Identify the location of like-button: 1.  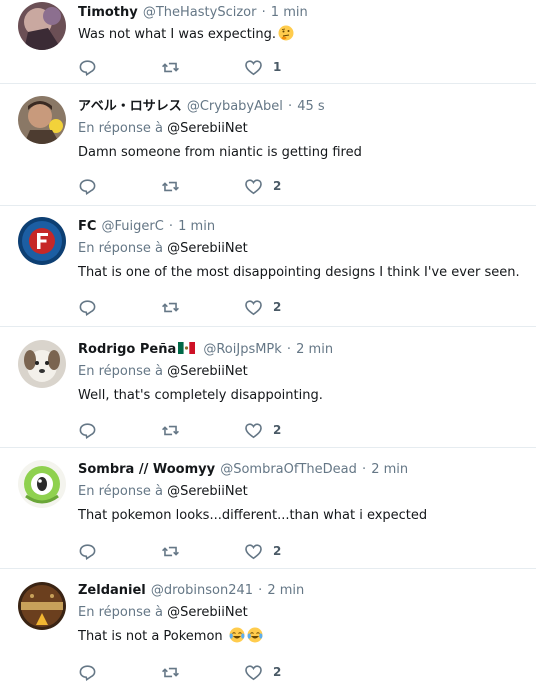
(262, 67).